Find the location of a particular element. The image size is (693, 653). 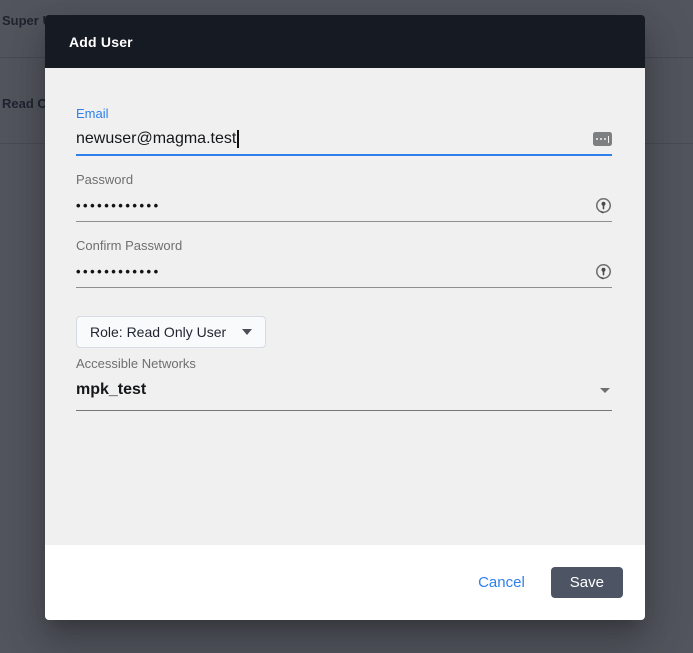

password-label: Password is located at coordinates (105, 179).